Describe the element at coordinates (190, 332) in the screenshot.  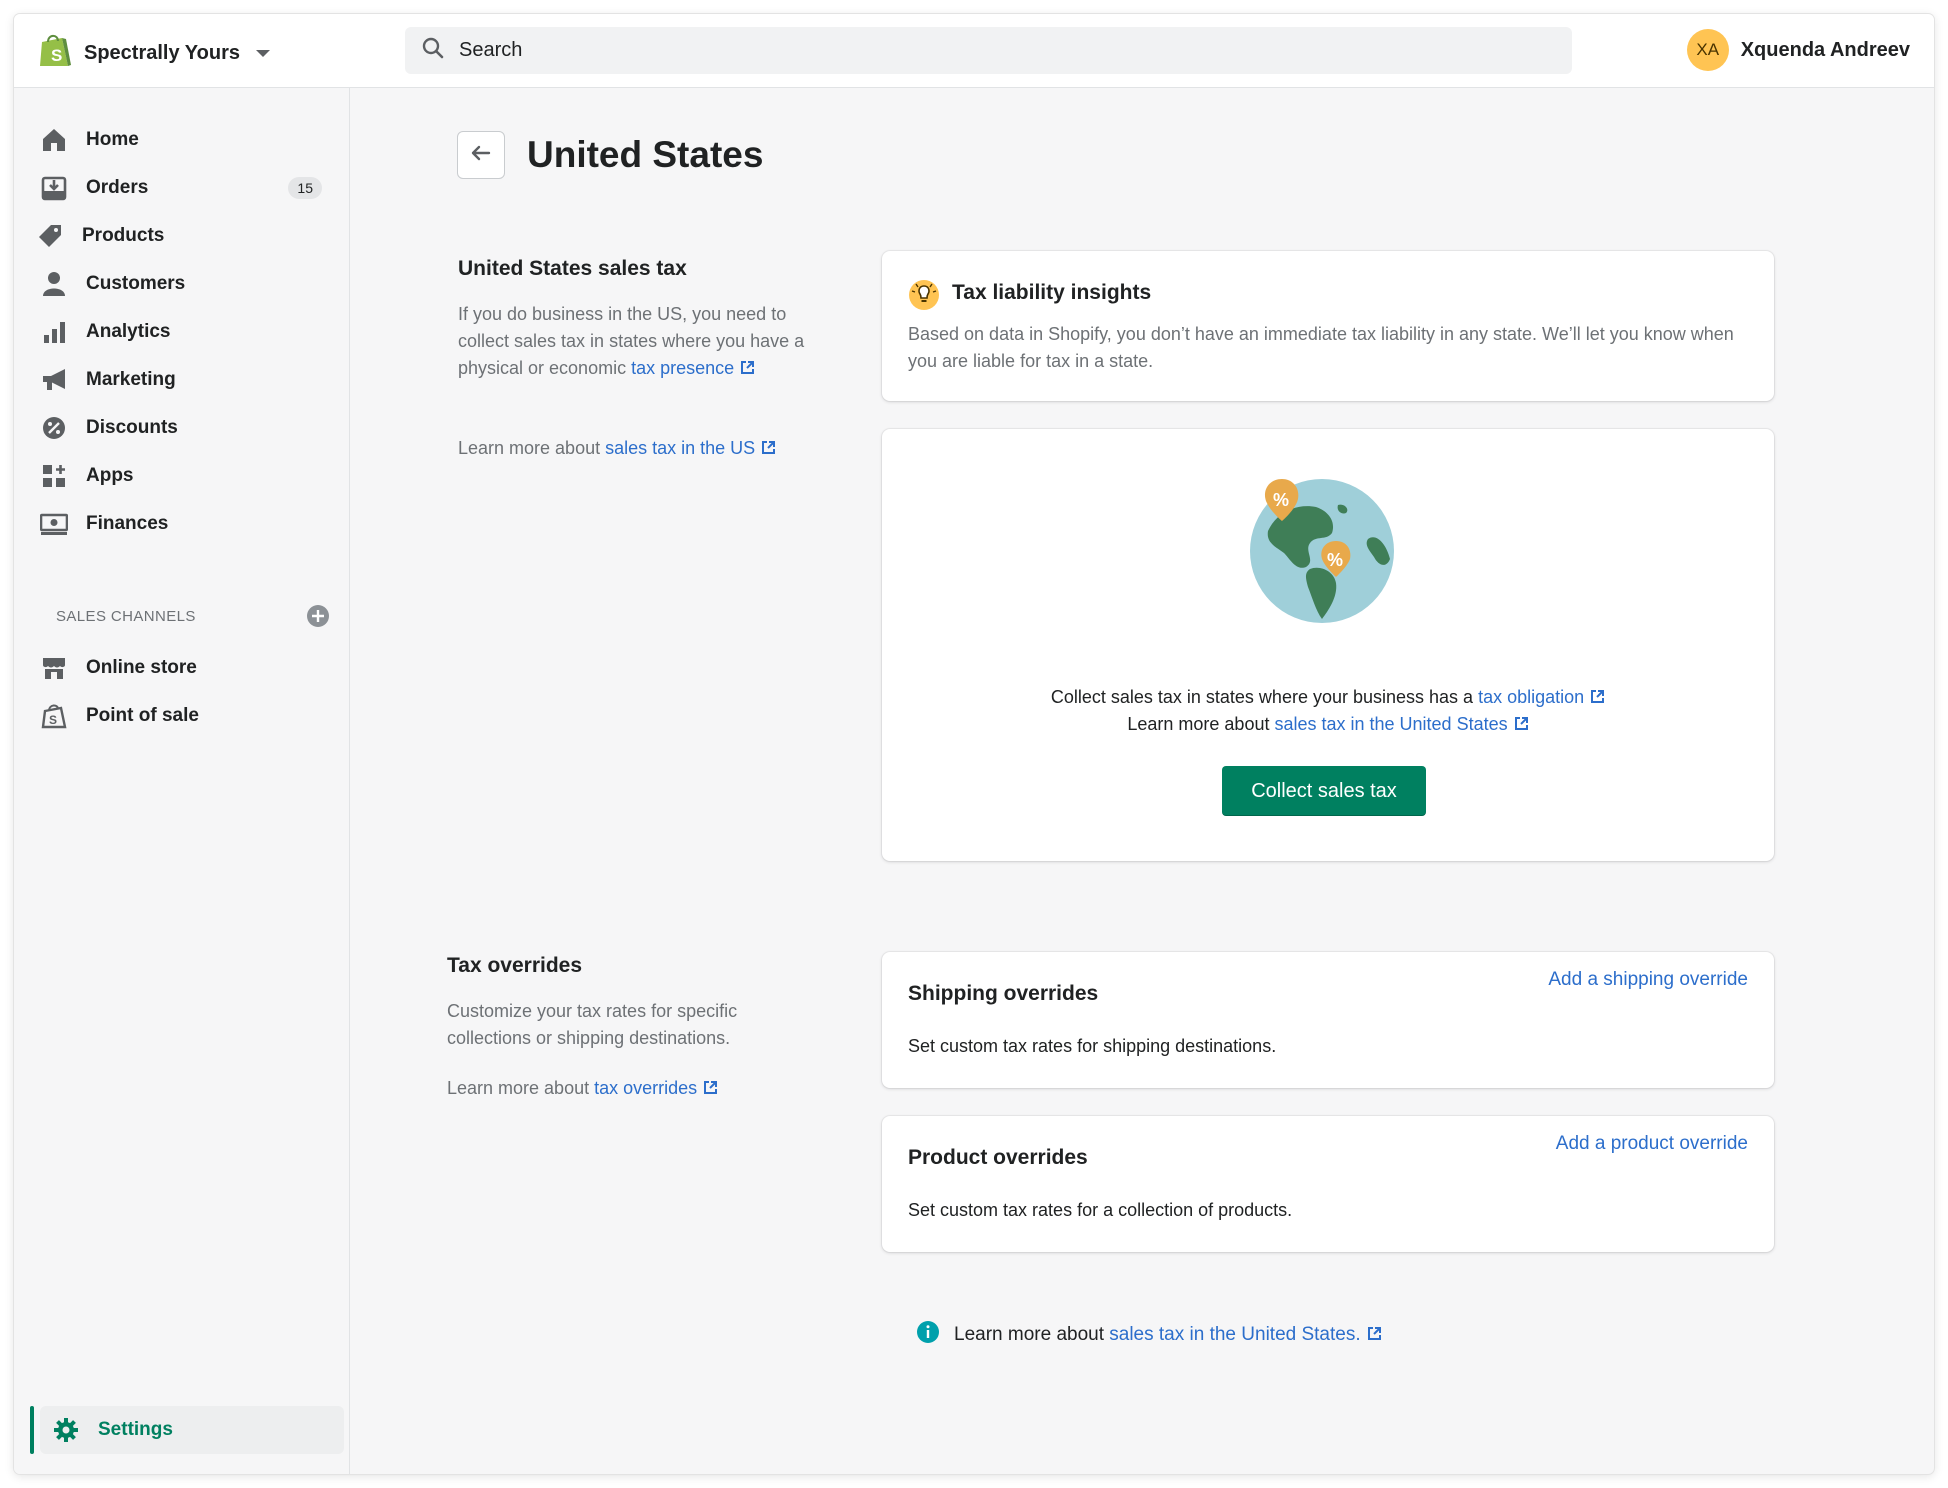
I see `sidebar-item-analytics: Analytics` at that location.